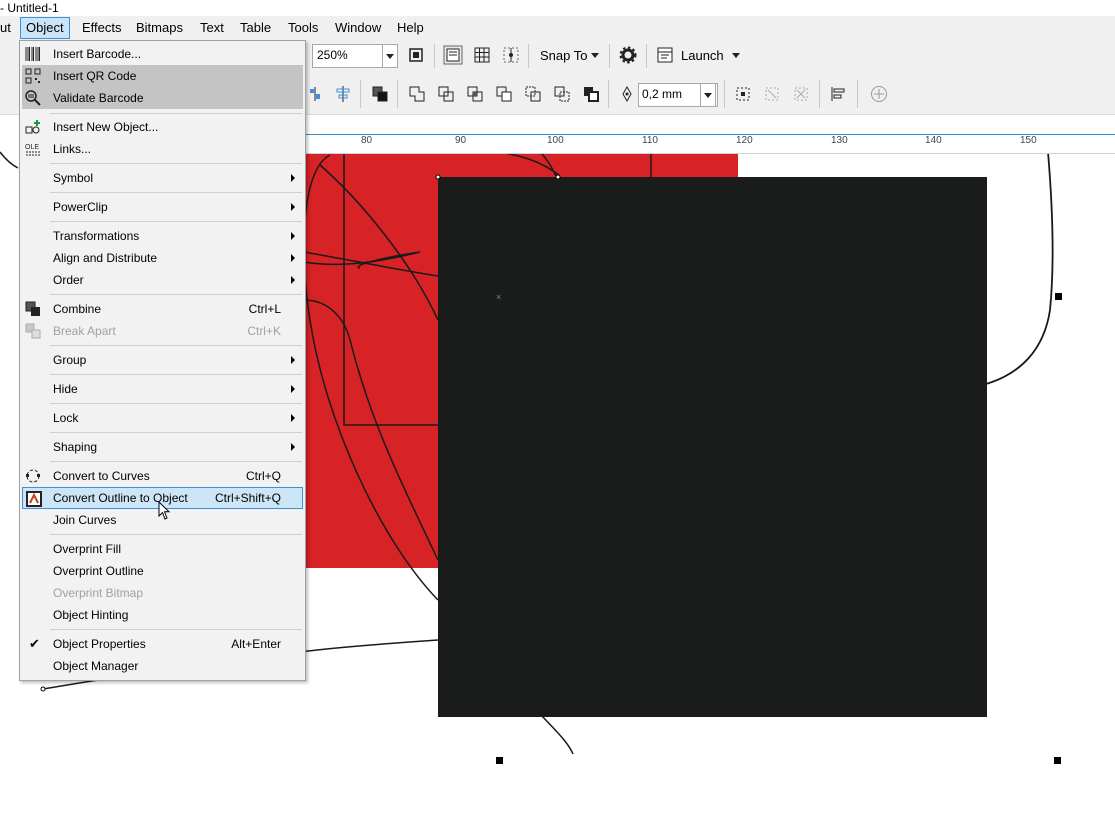 This screenshot has height=839, width=1115. What do you see at coordinates (417, 94) in the screenshot?
I see `weld-icon` at bounding box center [417, 94].